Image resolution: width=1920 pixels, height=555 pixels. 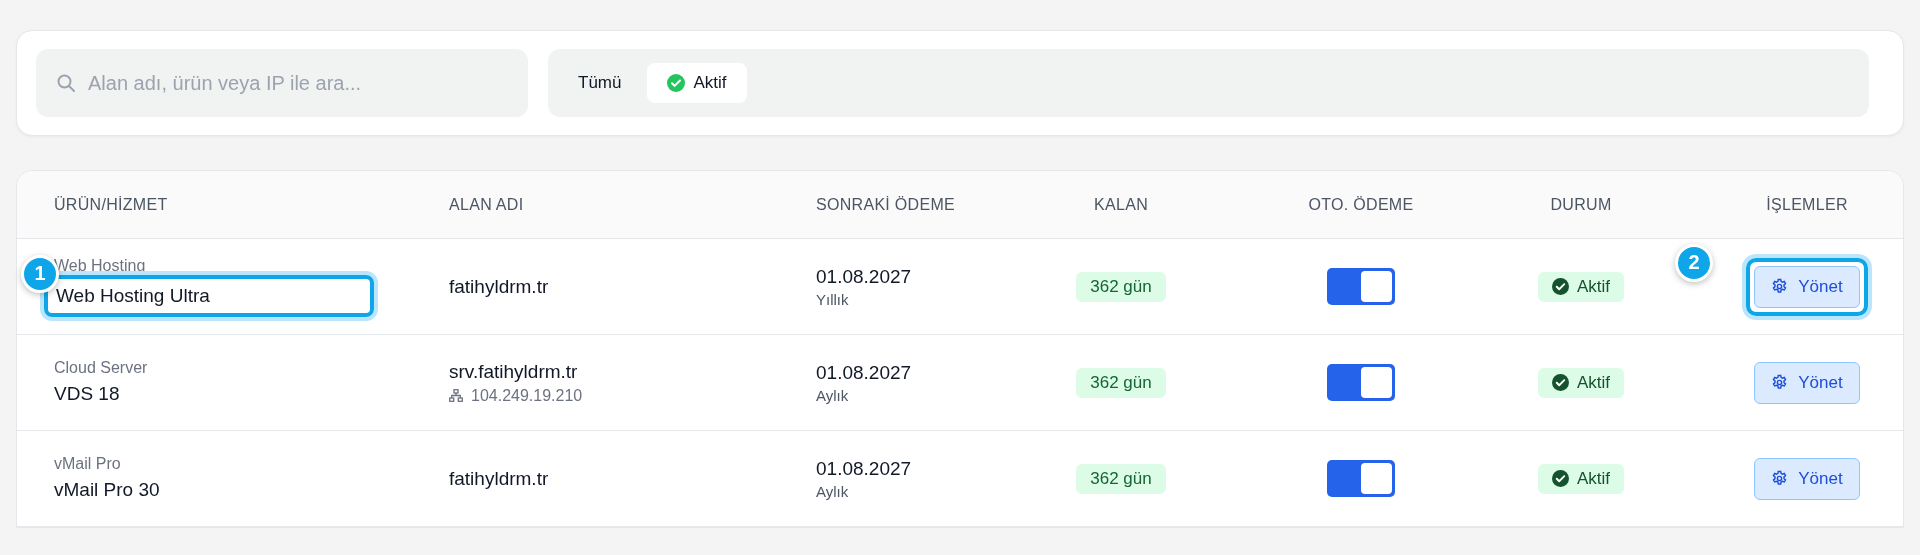 I want to click on column-header: İŞLEMLER, so click(x=1806, y=204).